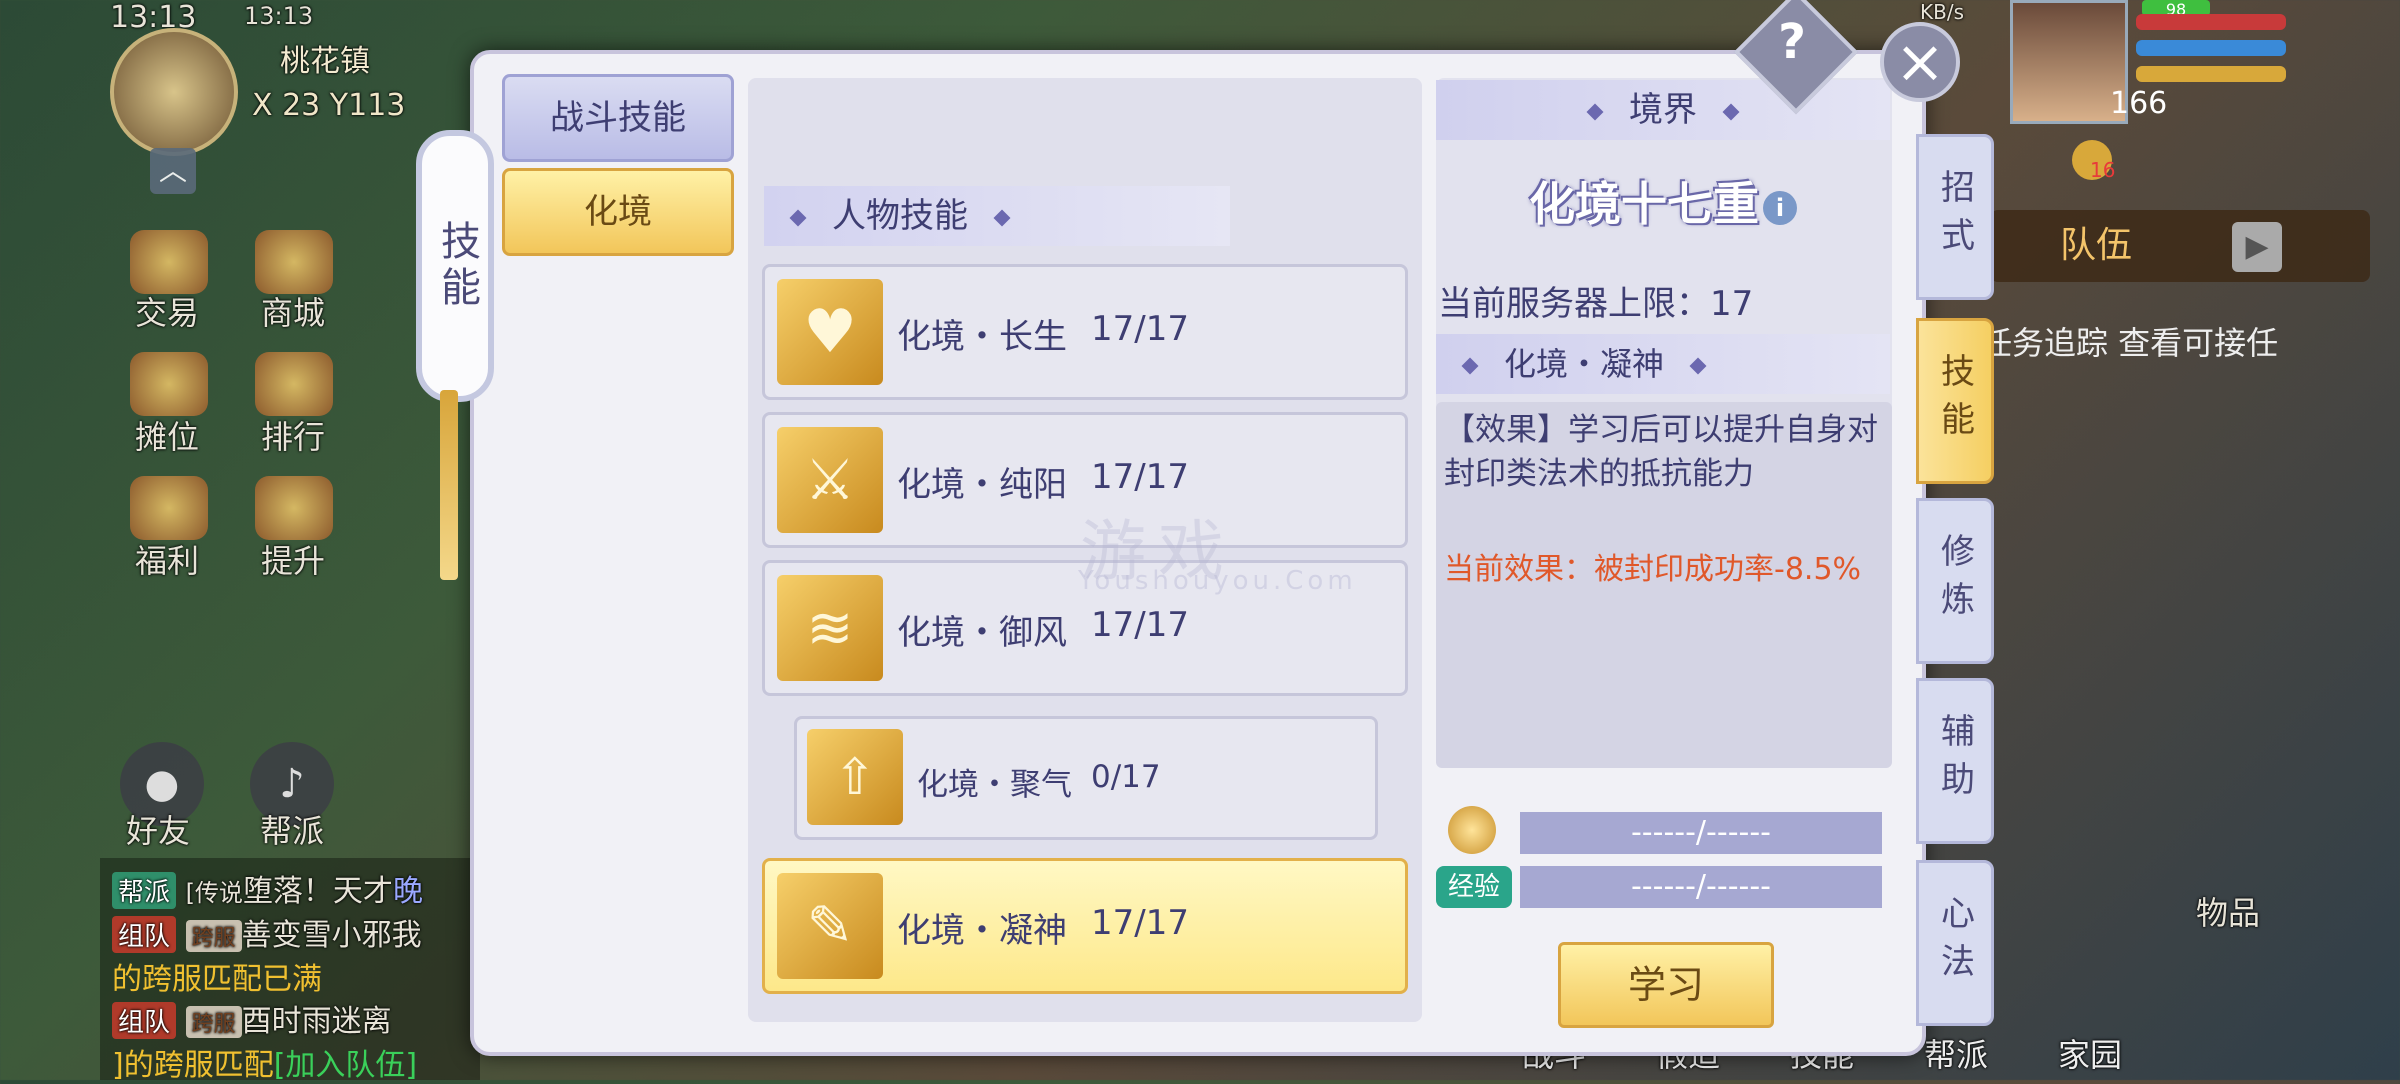 This screenshot has height=1084, width=2400. What do you see at coordinates (900, 216) in the screenshot?
I see `section-title: 人物技能` at bounding box center [900, 216].